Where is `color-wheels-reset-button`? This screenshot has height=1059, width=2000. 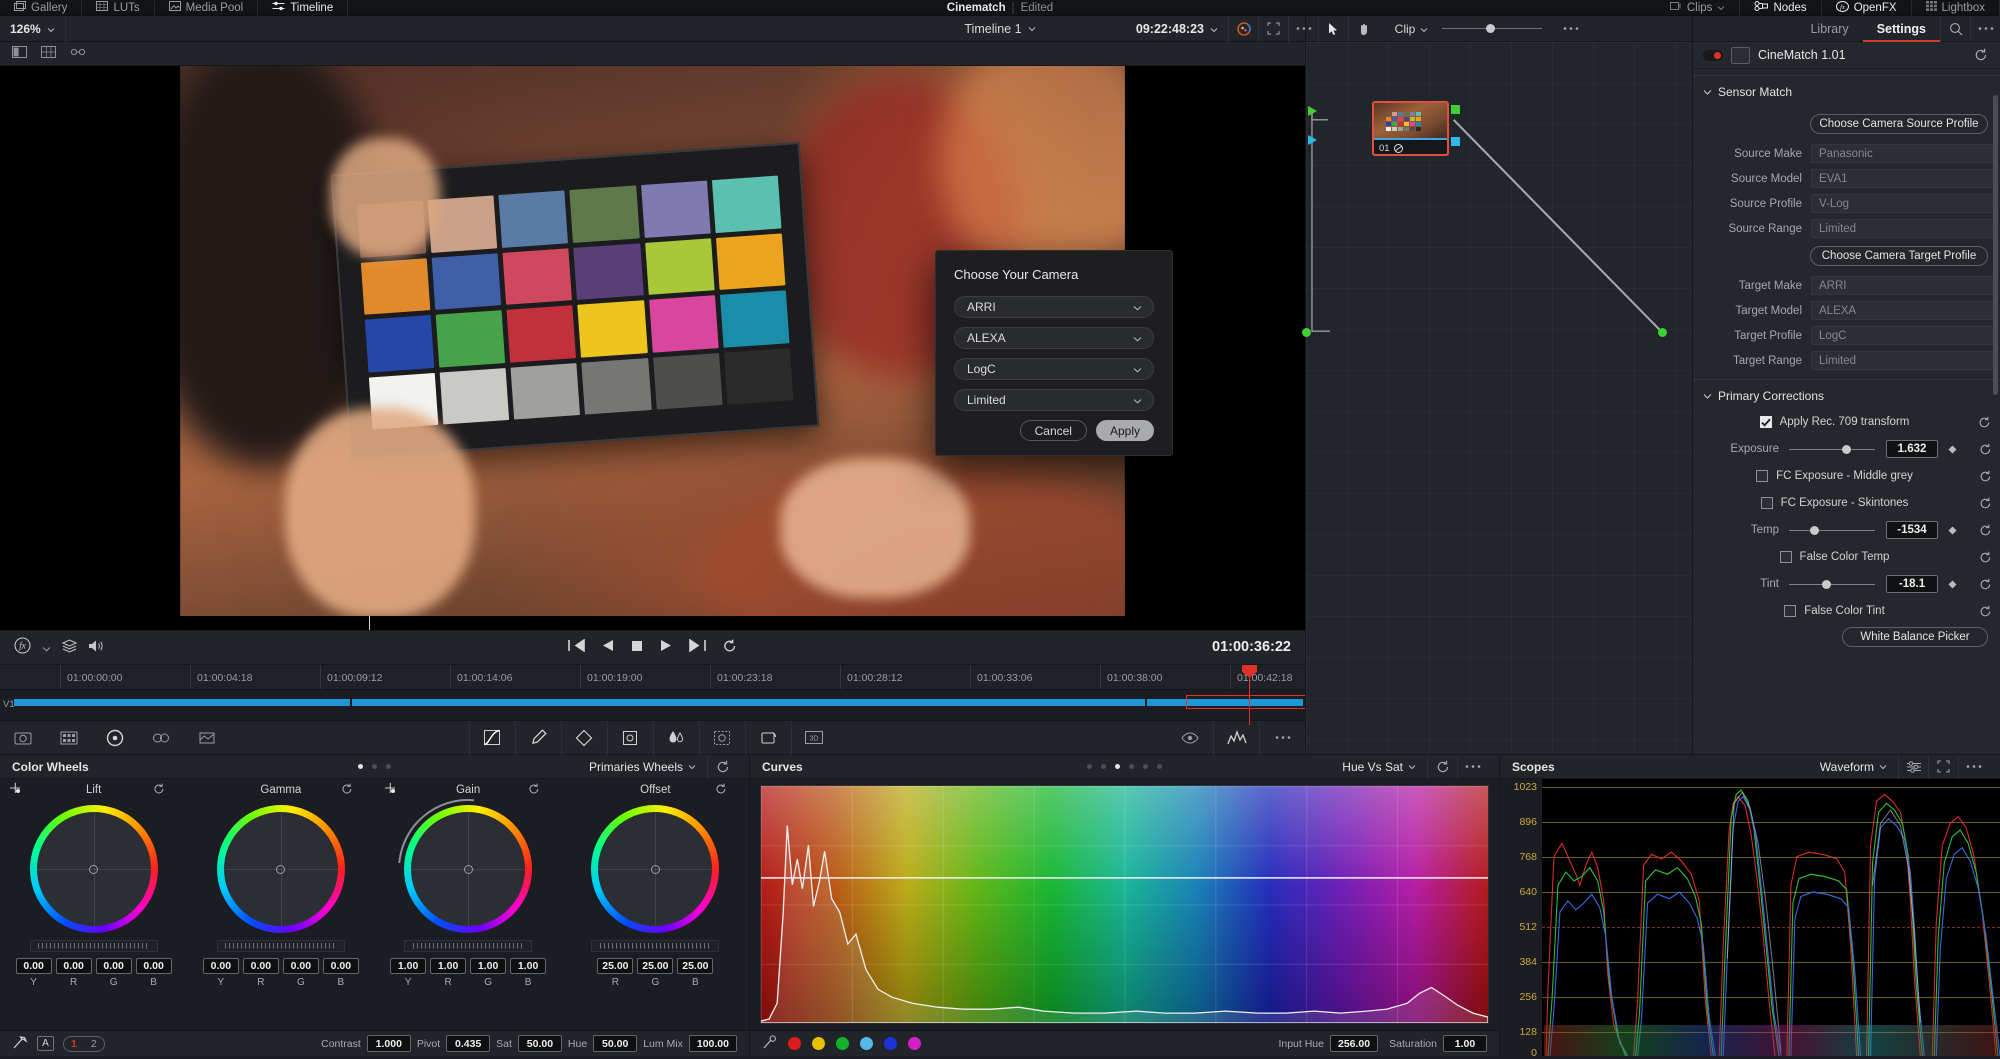 color-wheels-reset-button is located at coordinates (722, 766).